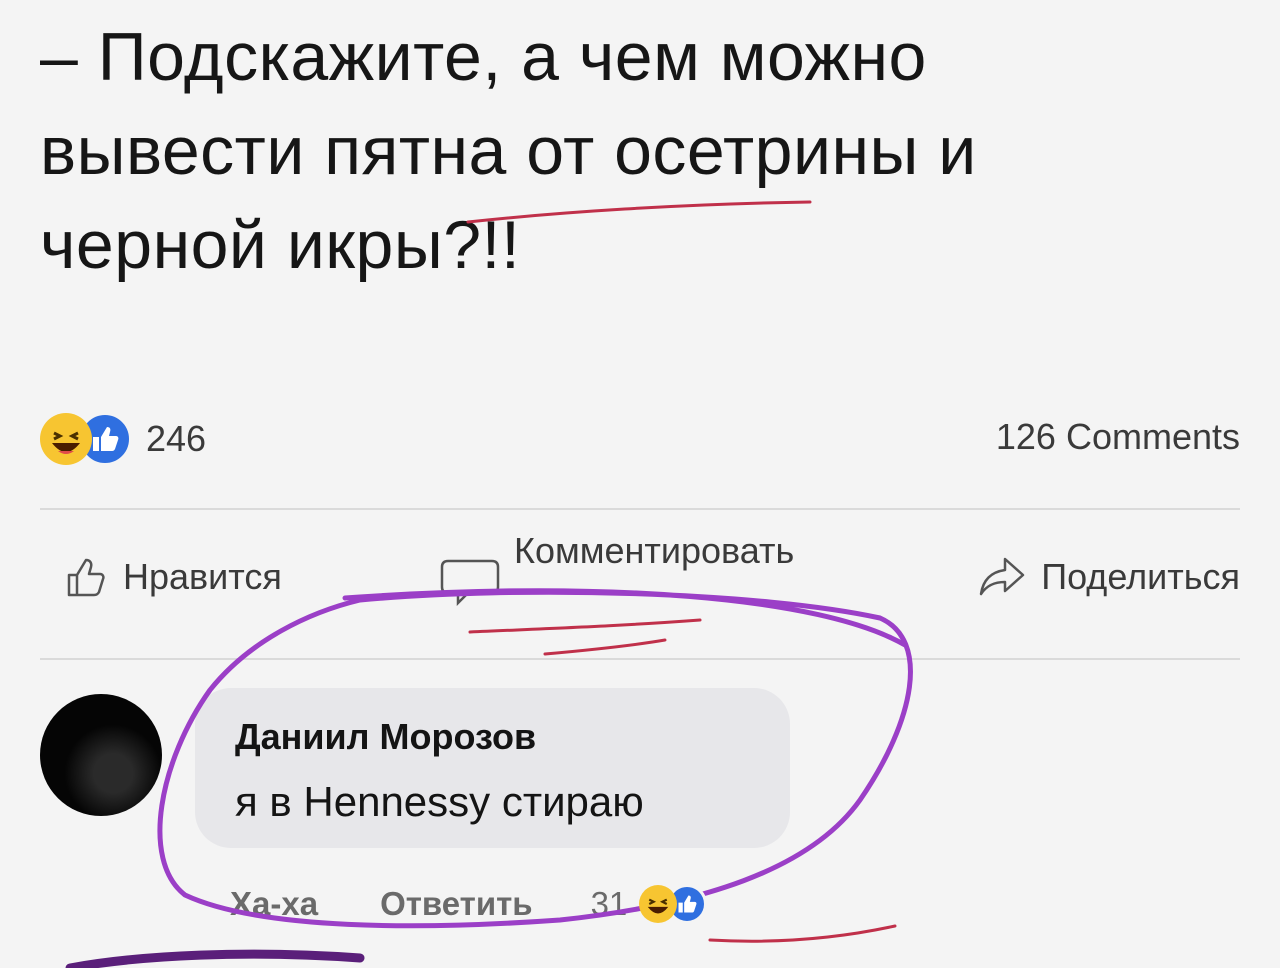  Describe the element at coordinates (508, 151) in the screenshot. I see `post-text-line: вывести пятна от осетрины и` at that location.